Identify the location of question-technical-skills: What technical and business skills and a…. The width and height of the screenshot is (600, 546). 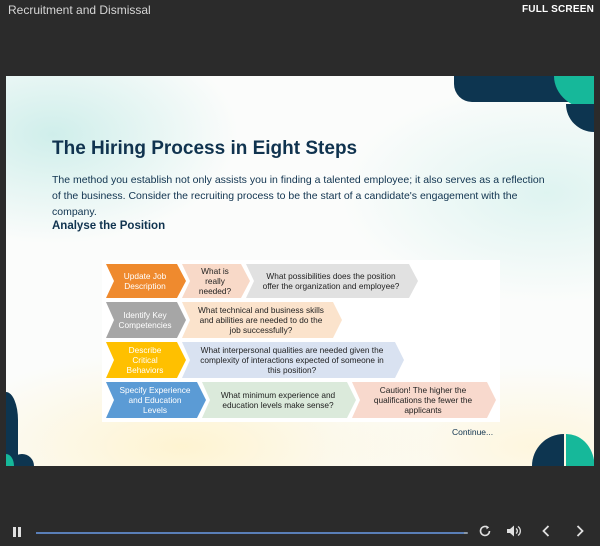
(262, 320).